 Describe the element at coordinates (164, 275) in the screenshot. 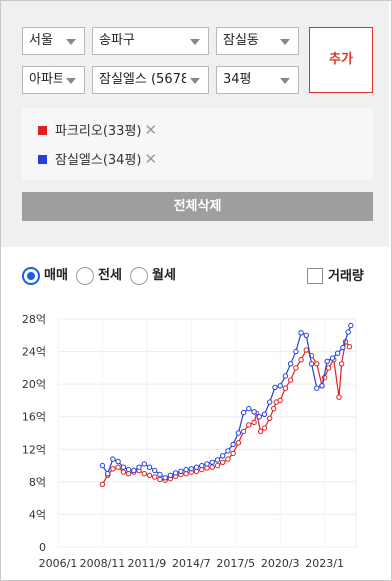

I see `radio-label: 월세` at that location.